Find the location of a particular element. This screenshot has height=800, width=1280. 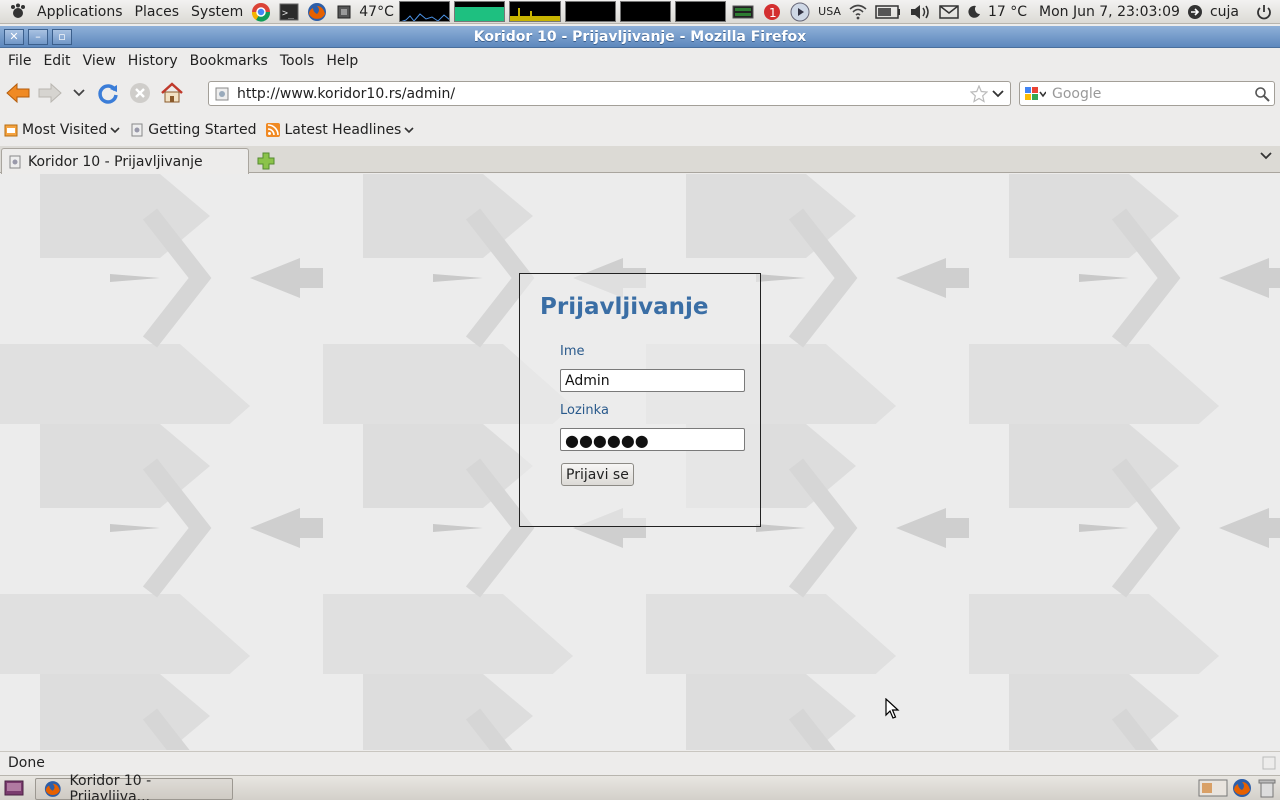

stop-button is located at coordinates (140, 93).